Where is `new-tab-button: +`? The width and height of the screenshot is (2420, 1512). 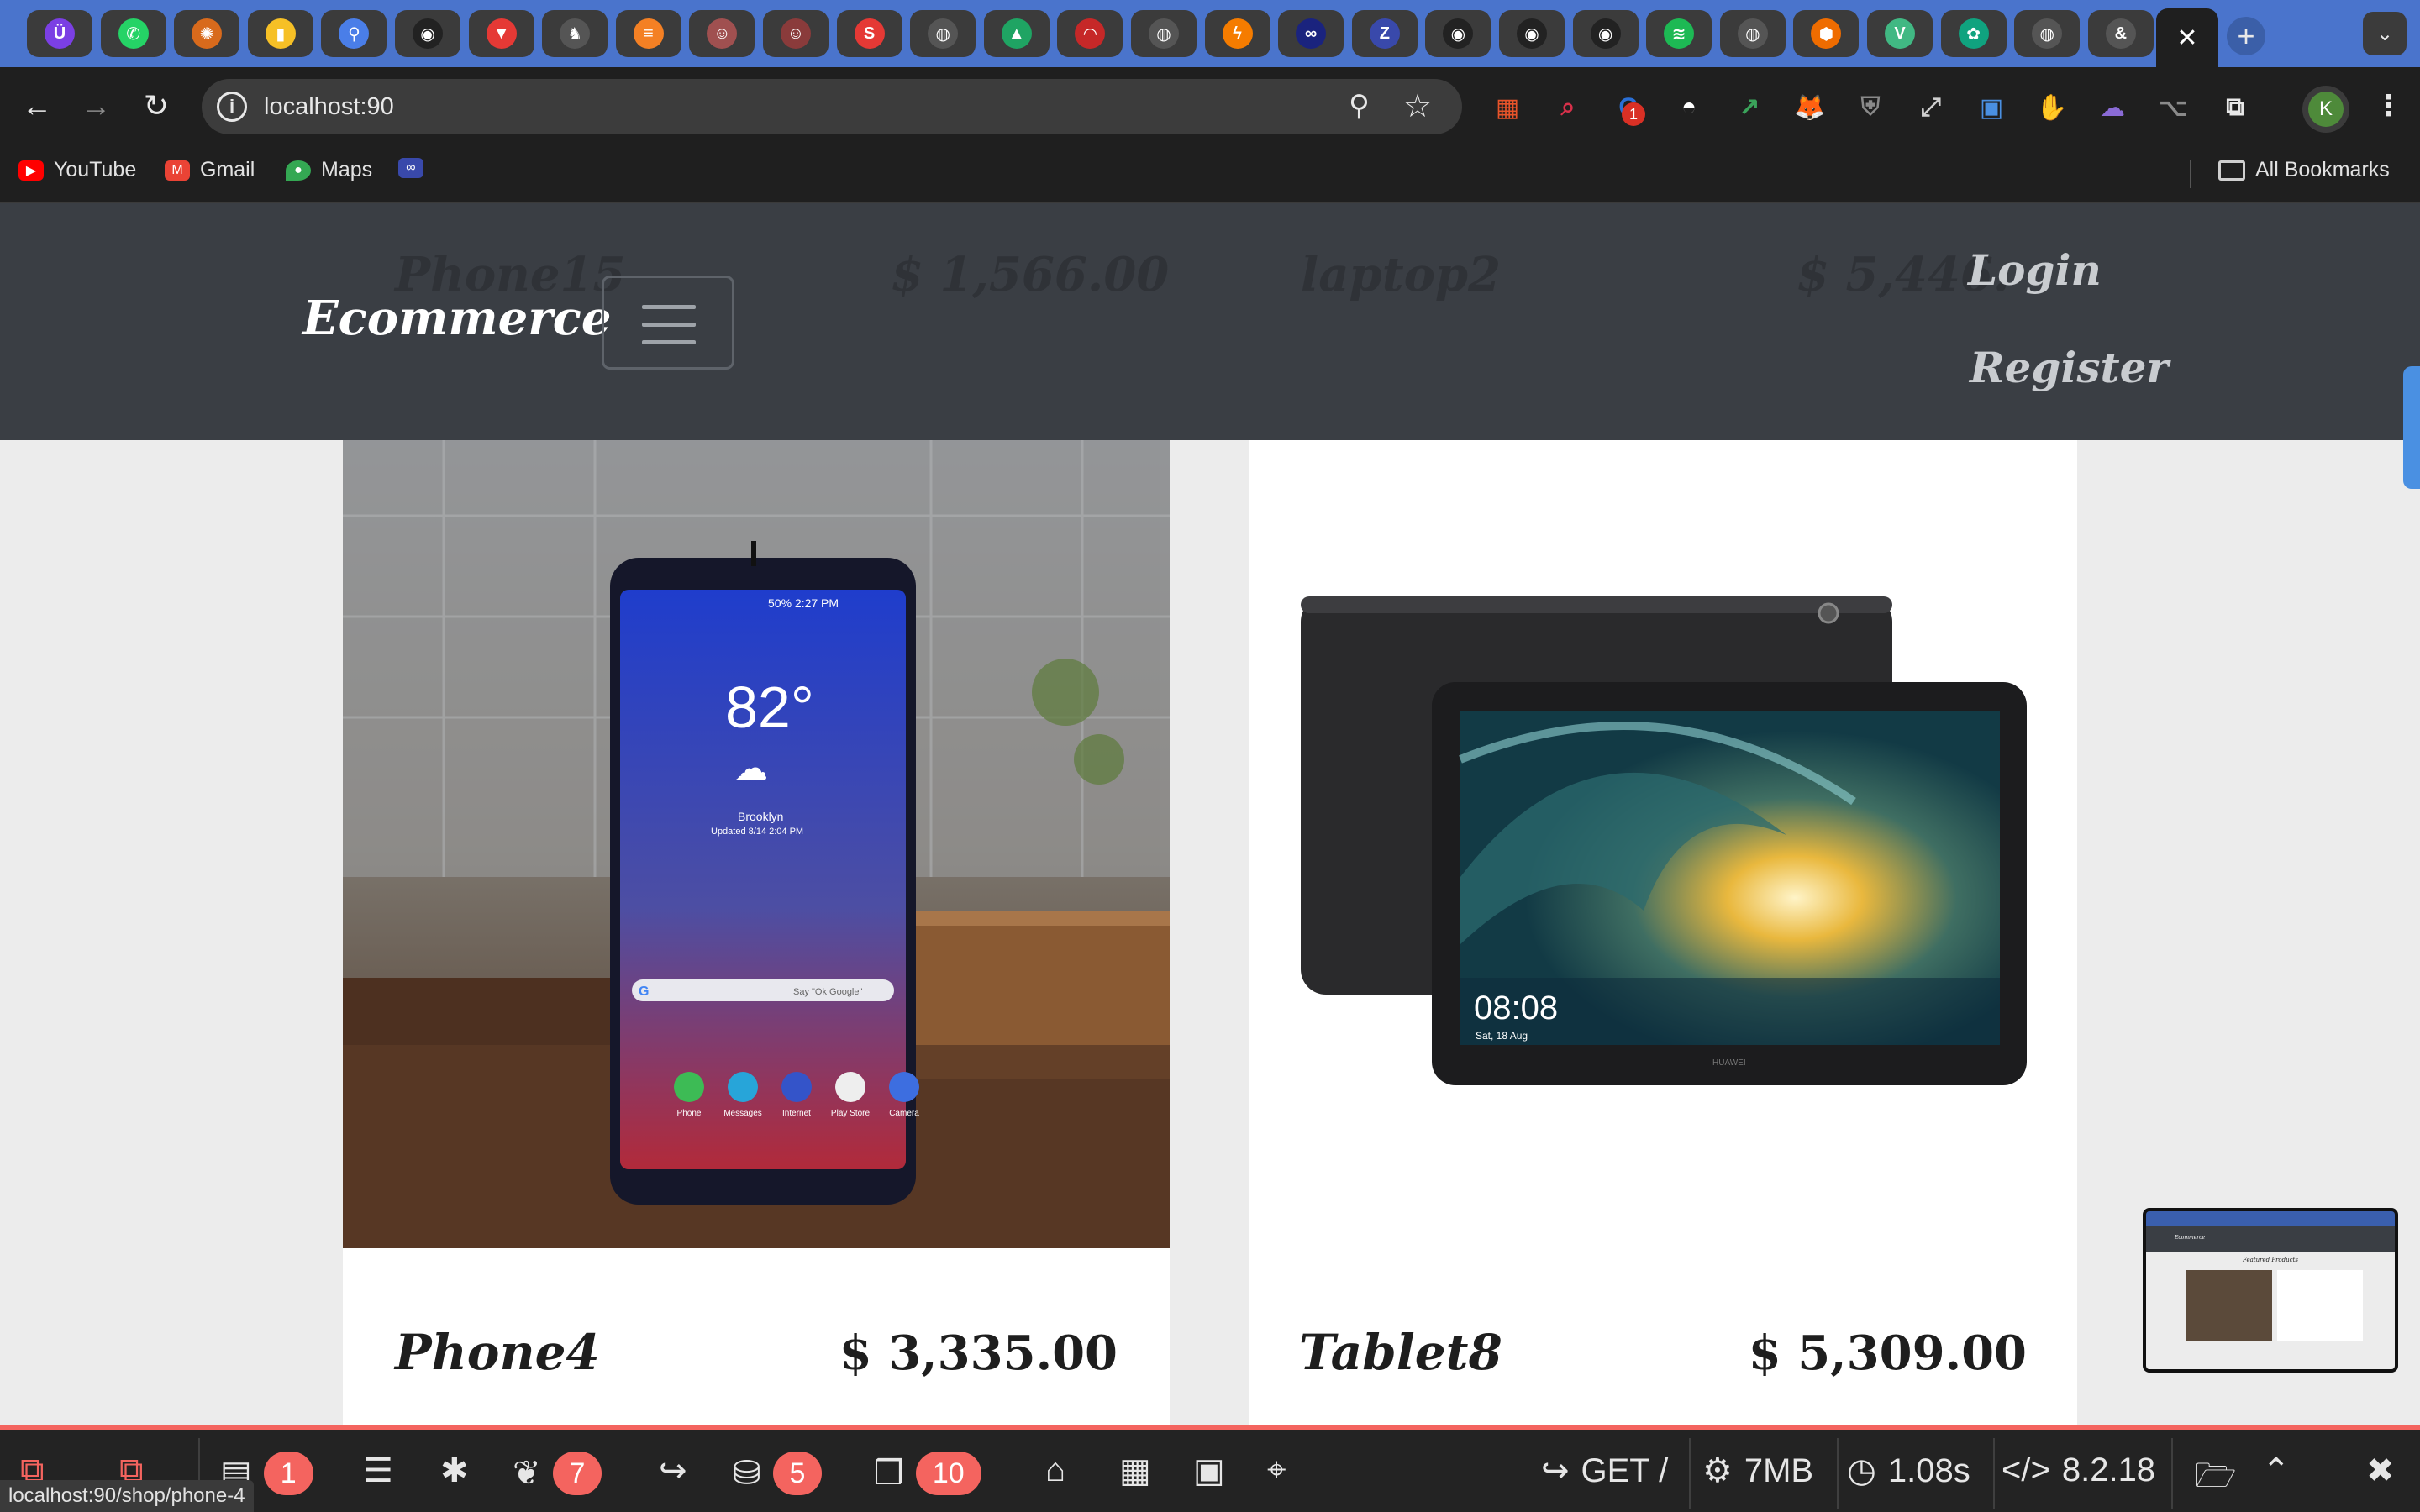 new-tab-button: + is located at coordinates (2246, 36).